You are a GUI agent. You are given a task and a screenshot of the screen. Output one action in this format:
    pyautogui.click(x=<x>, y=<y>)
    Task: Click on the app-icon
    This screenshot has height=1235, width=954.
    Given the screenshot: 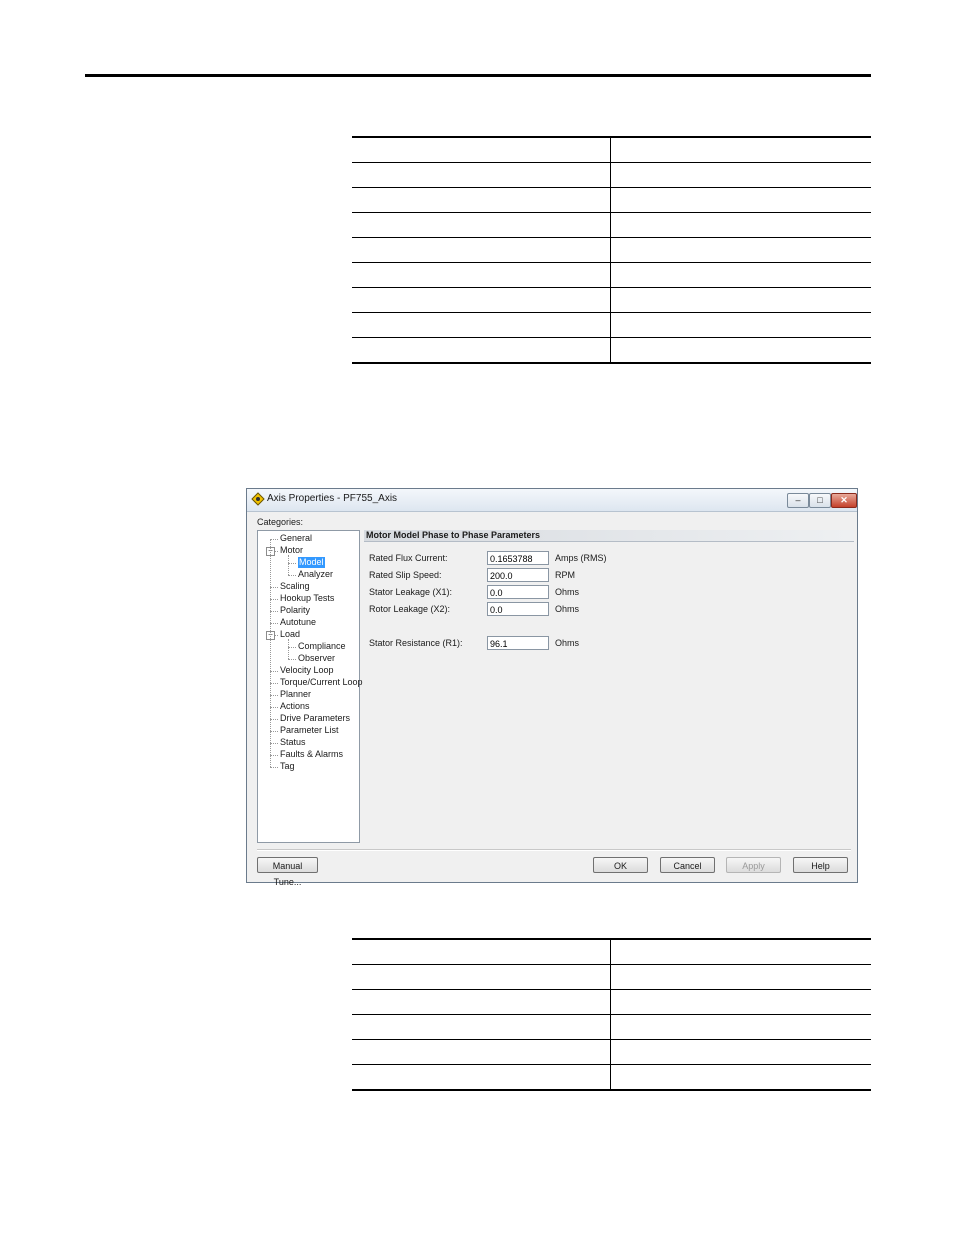 What is the action you would take?
    pyautogui.click(x=258, y=499)
    